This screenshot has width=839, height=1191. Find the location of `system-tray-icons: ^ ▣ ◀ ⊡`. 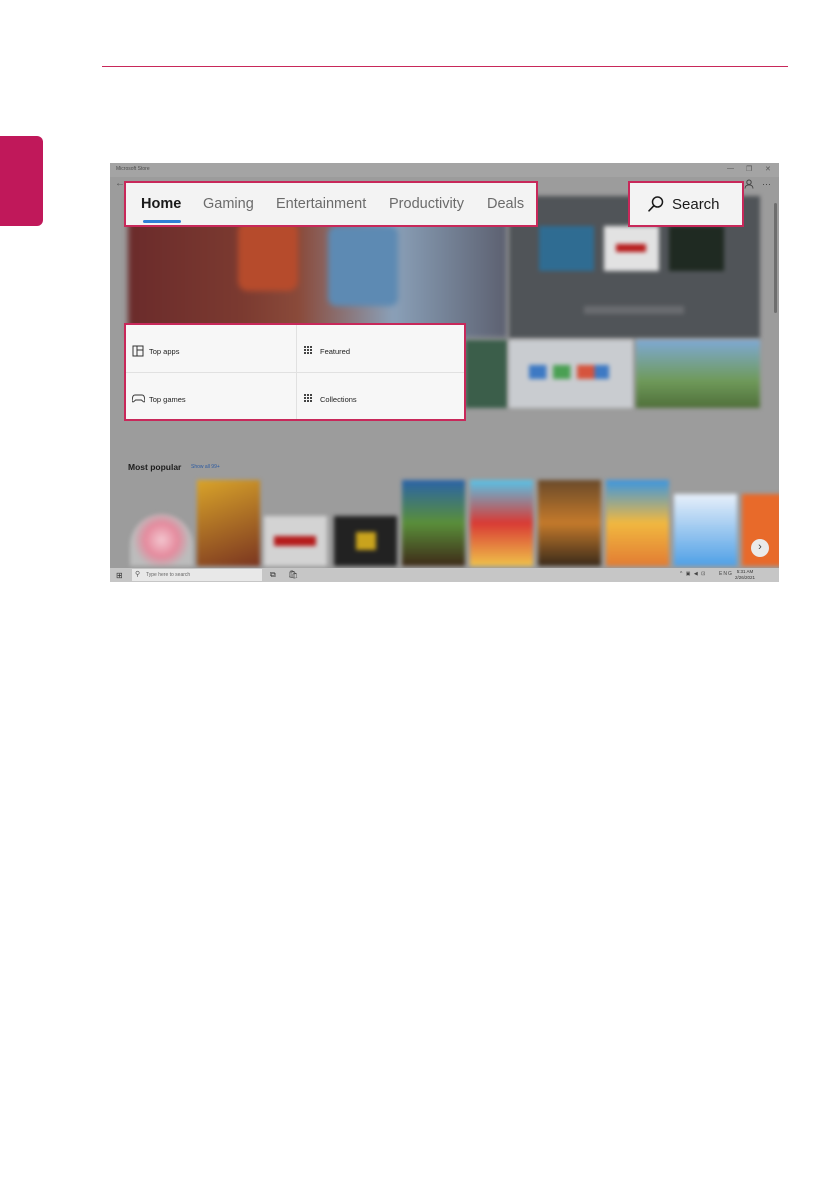

system-tray-icons: ^ ▣ ◀ ⊡ is located at coordinates (693, 574).